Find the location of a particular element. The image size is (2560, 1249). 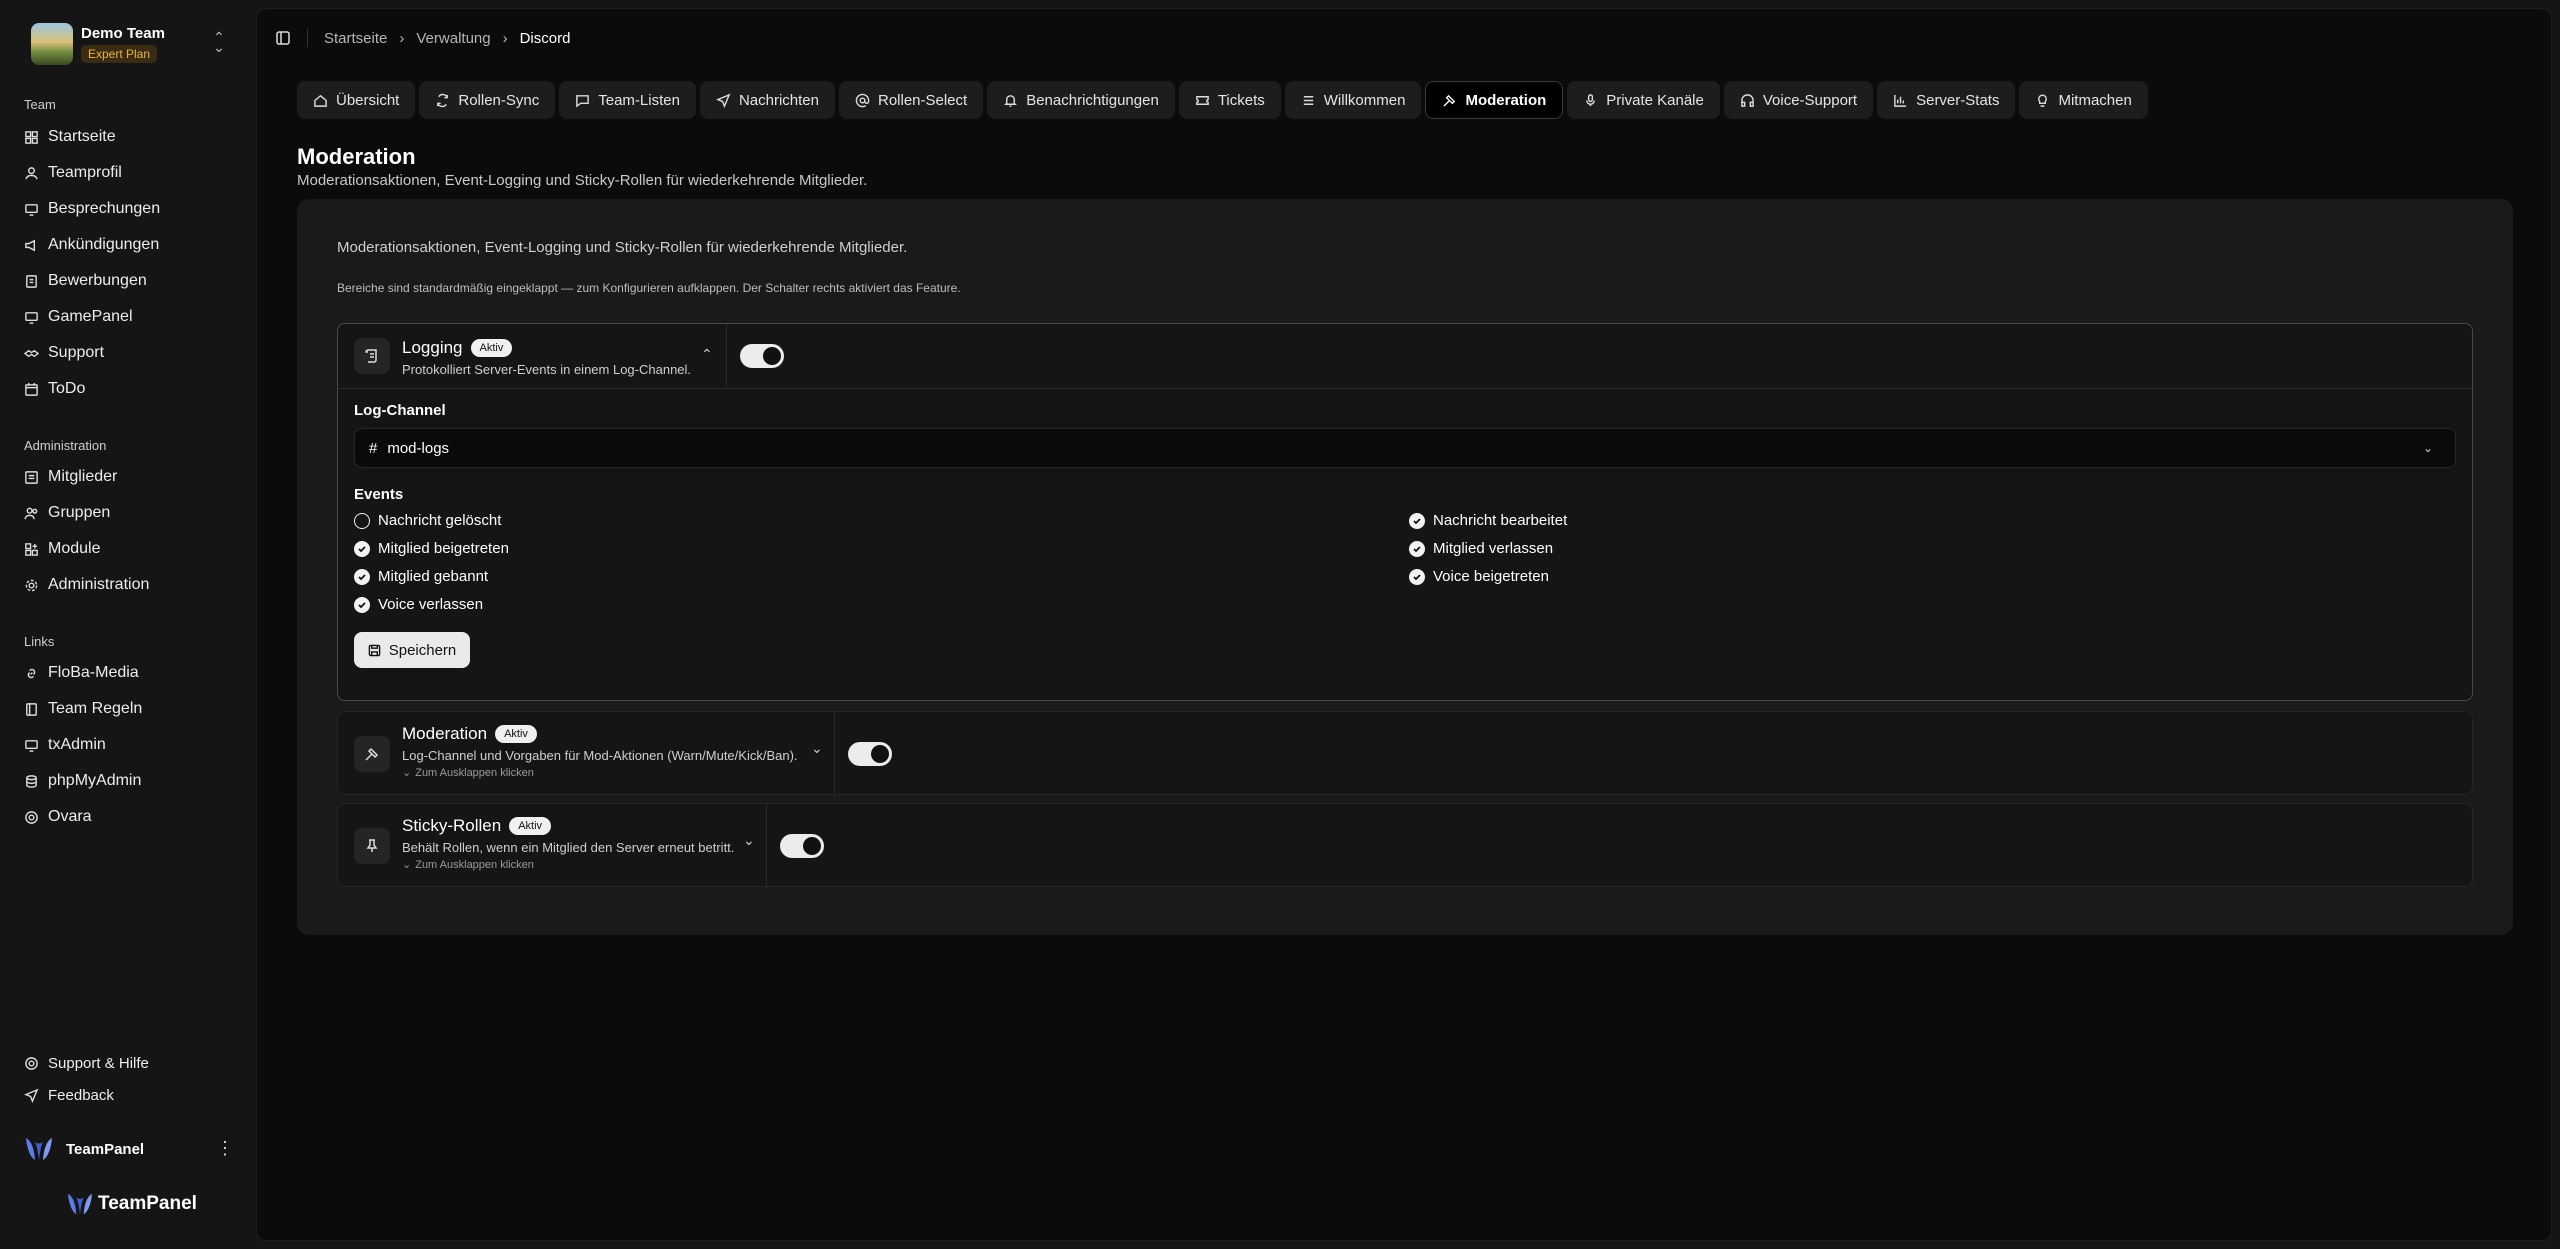

document-icon is located at coordinates (31, 281).